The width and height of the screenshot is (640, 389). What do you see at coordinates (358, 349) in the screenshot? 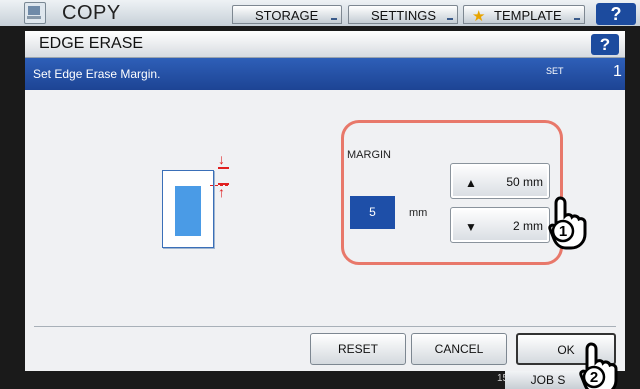
I see `reset-button: RESET` at bounding box center [358, 349].